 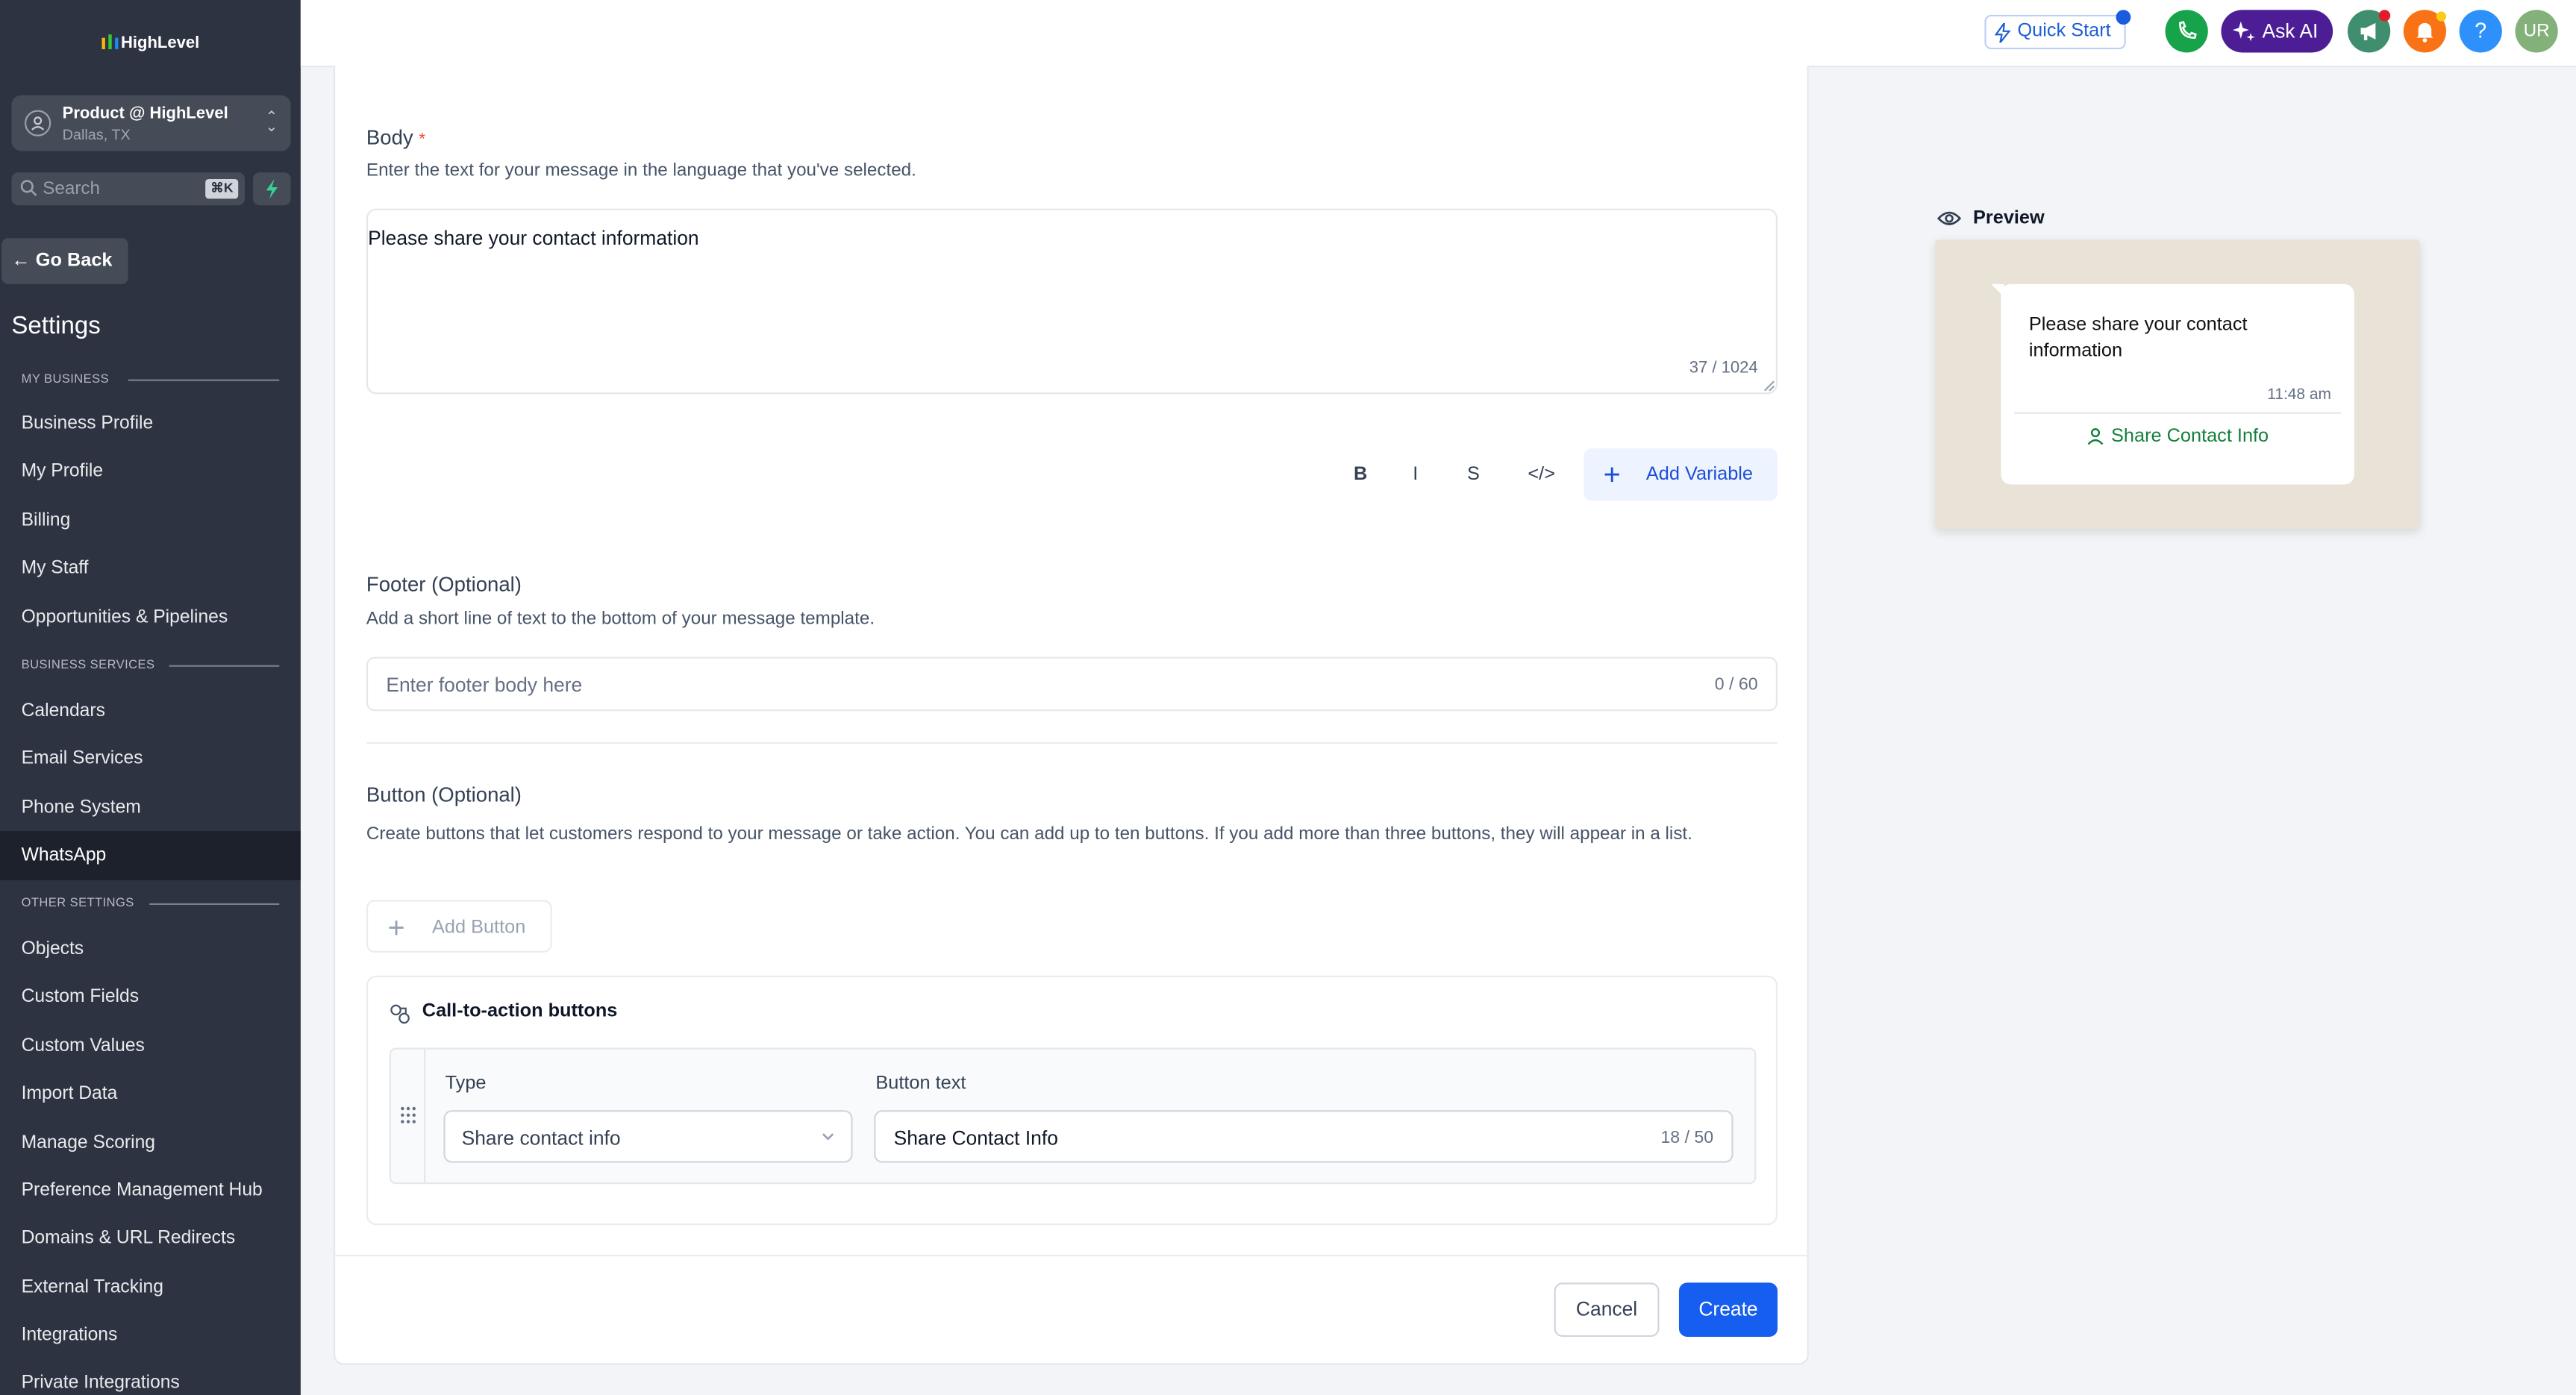 I want to click on account-location: Dallas, TX, so click(x=96, y=134).